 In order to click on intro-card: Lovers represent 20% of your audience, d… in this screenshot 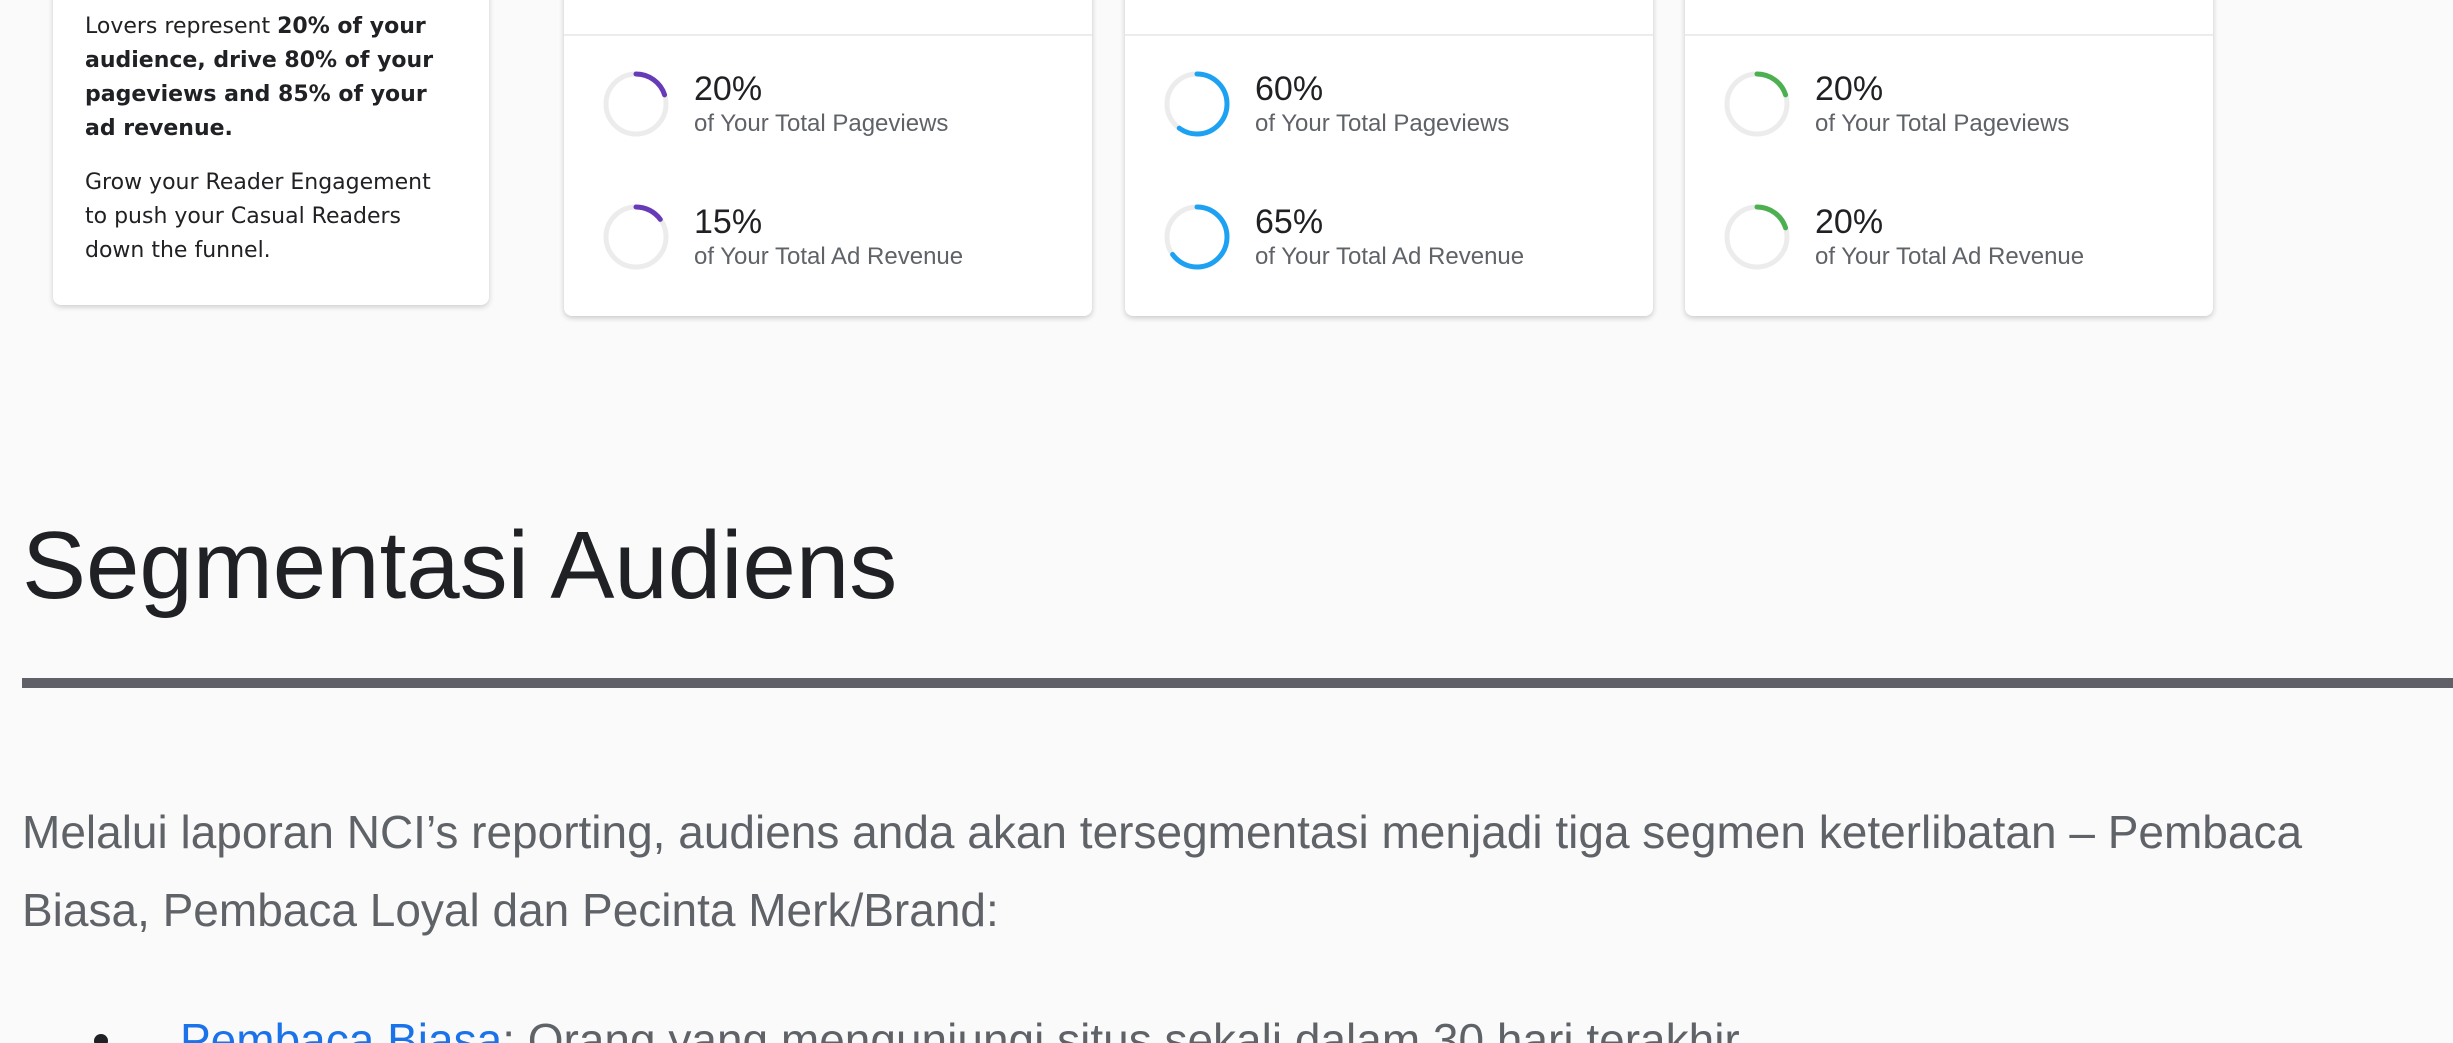, I will do `click(271, 152)`.